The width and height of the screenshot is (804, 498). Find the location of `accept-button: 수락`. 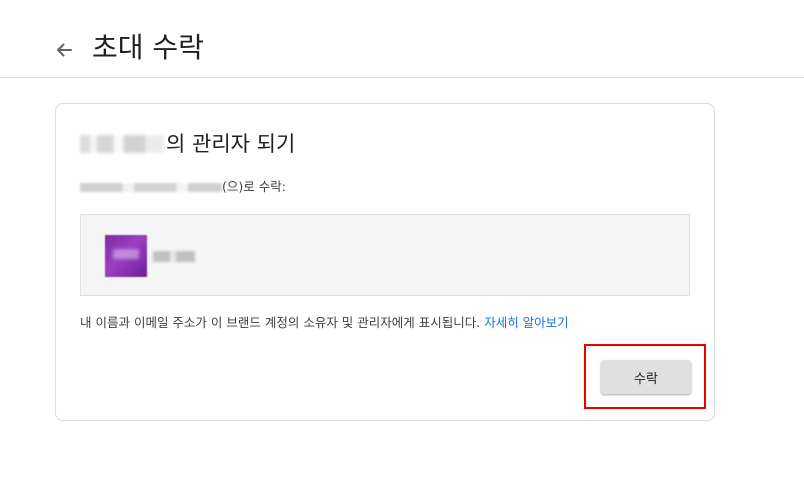

accept-button: 수락 is located at coordinates (646, 377).